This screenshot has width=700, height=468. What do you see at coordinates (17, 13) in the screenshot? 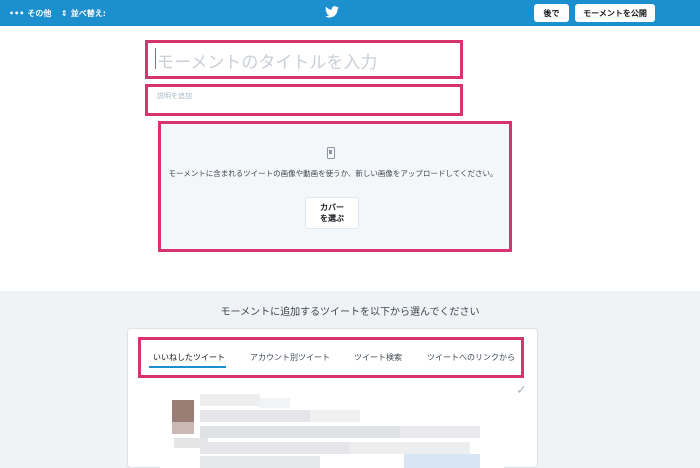
I see `more-dots-icon: •••` at bounding box center [17, 13].